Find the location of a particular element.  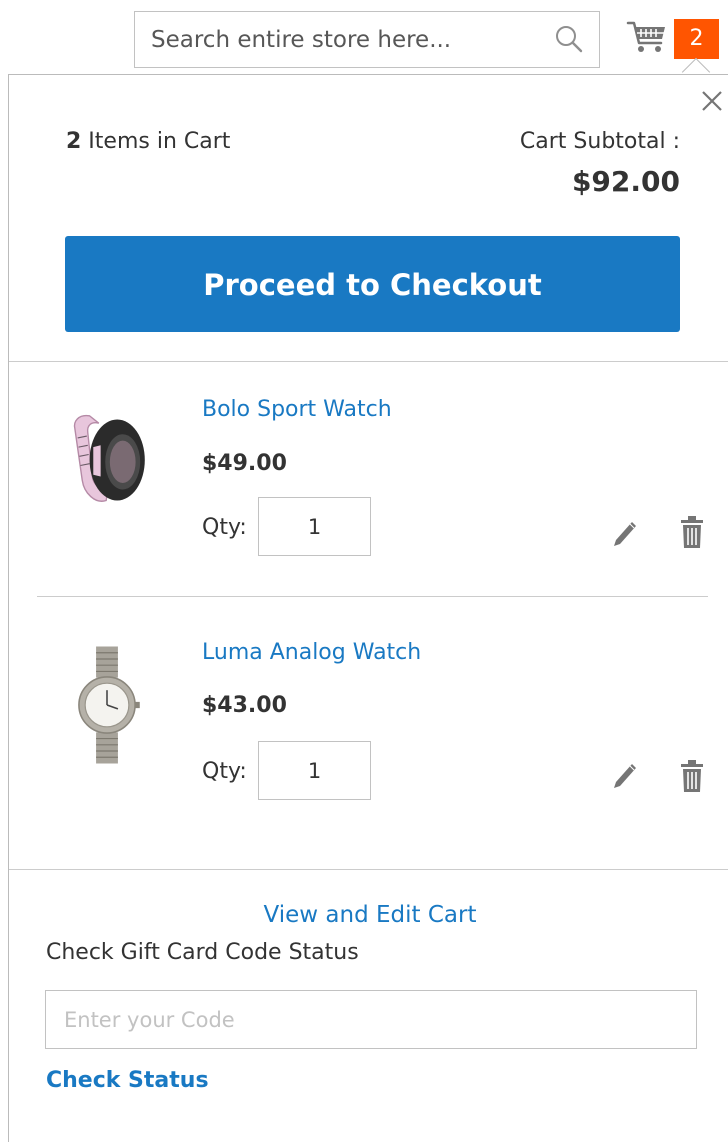

proceed-to-checkout-button: Proceed to Checkout is located at coordinates (372, 284).